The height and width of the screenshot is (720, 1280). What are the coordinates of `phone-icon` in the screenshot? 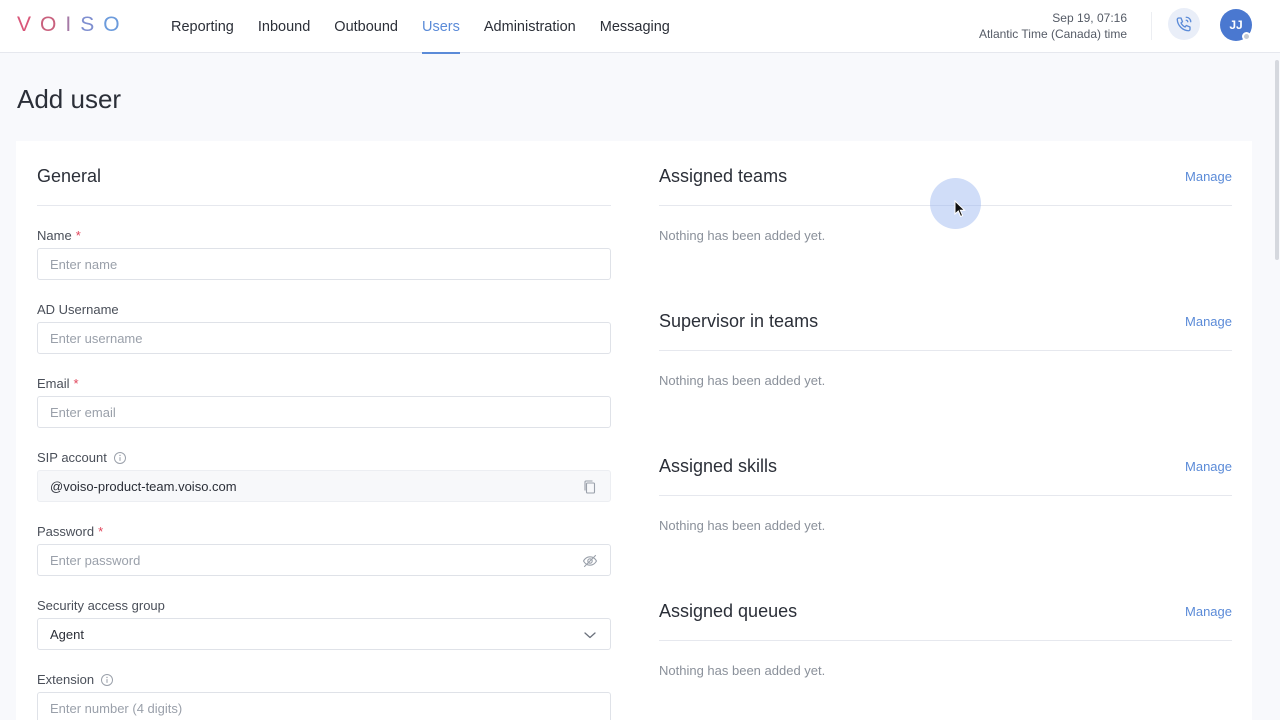 It's located at (1184, 24).